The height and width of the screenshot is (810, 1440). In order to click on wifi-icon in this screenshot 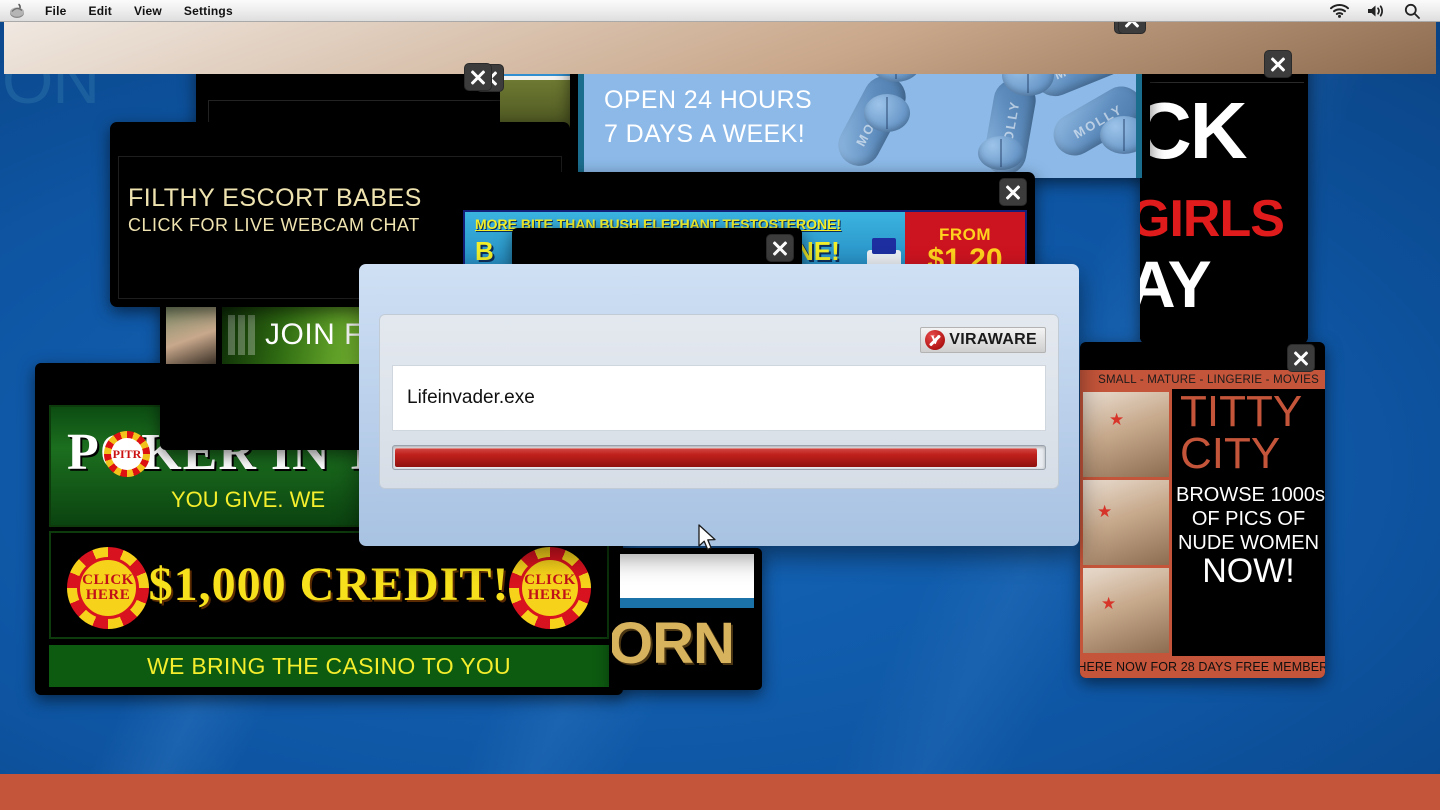, I will do `click(1339, 10)`.